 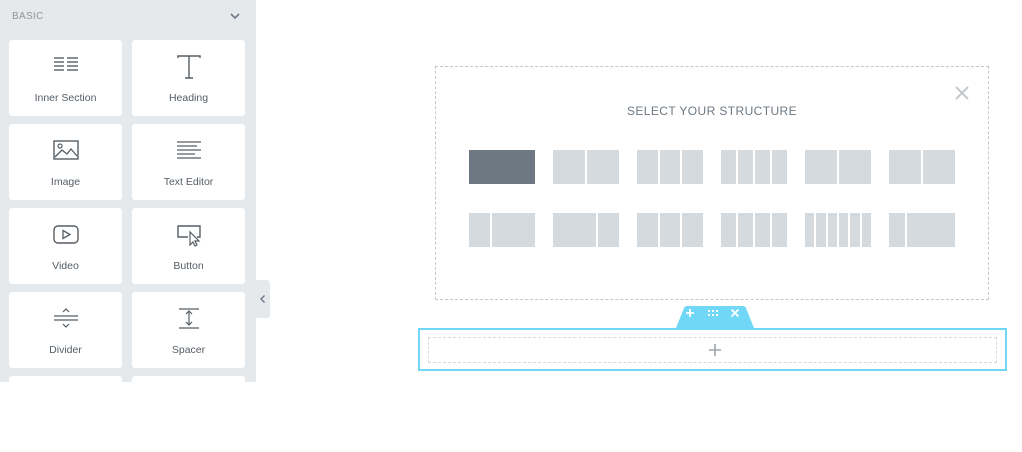 What do you see at coordinates (65, 64) in the screenshot?
I see `inner-section-icon` at bounding box center [65, 64].